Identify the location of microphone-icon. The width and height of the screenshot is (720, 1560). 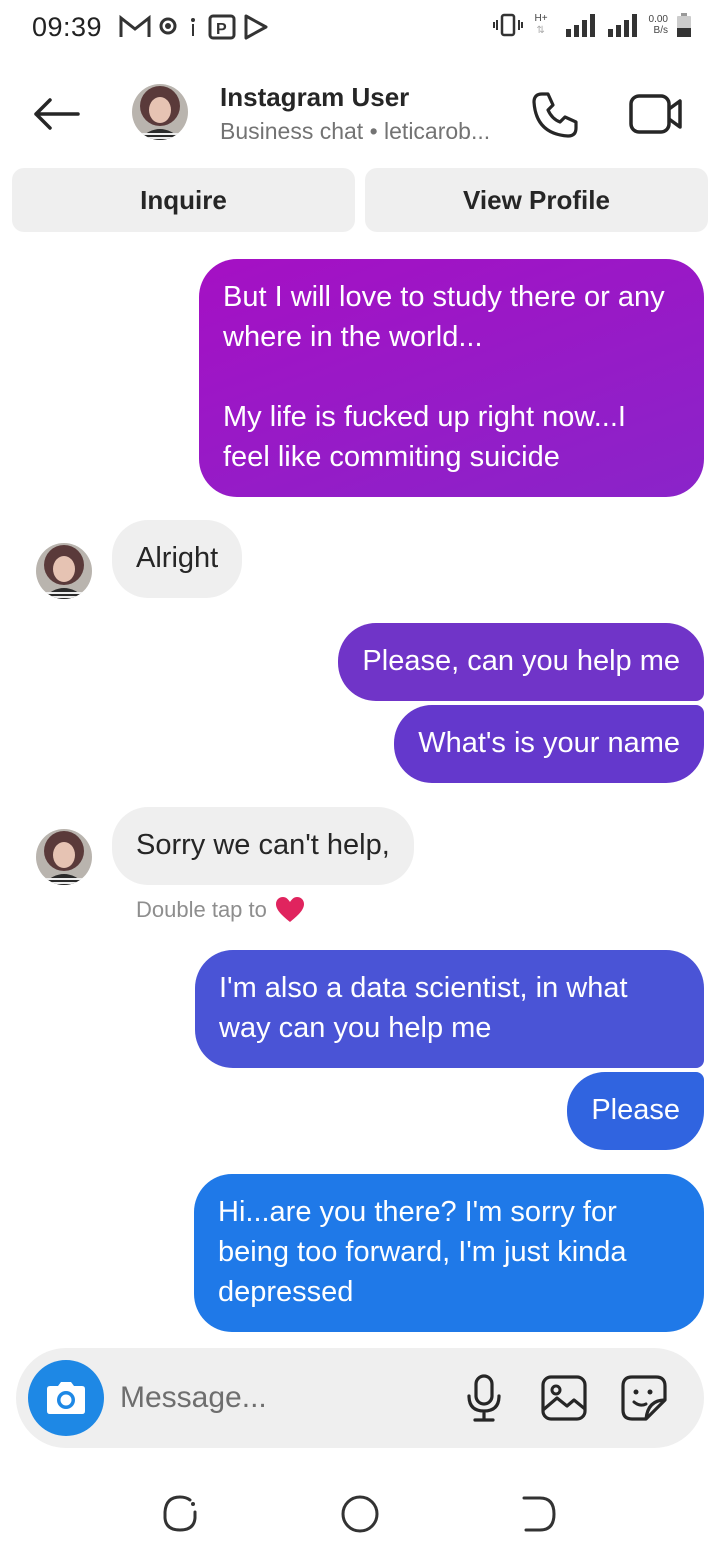
(484, 1398).